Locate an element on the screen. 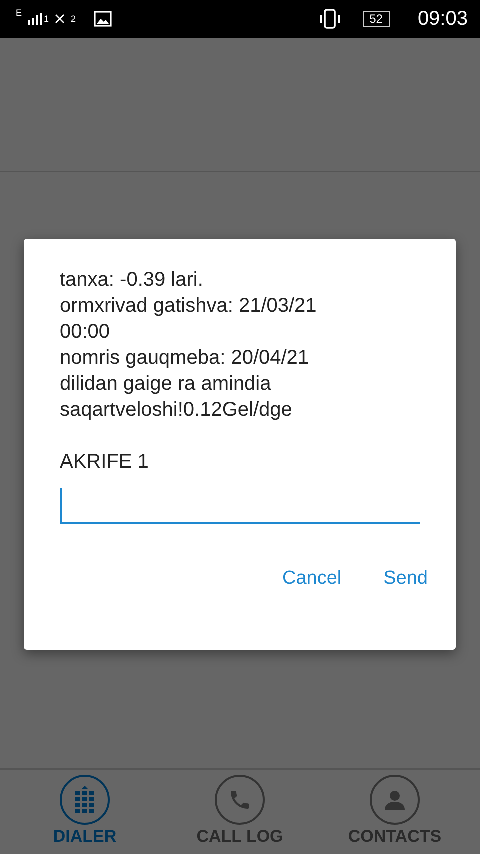 This screenshot has height=854, width=480. nav-tab: CALL LOG is located at coordinates (240, 812).